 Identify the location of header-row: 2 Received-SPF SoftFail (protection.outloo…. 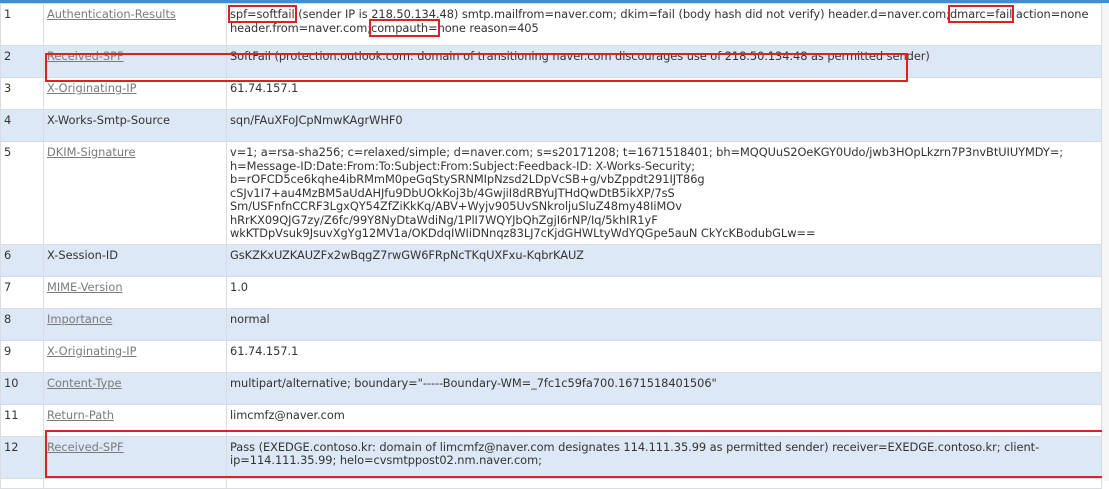
(551, 61).